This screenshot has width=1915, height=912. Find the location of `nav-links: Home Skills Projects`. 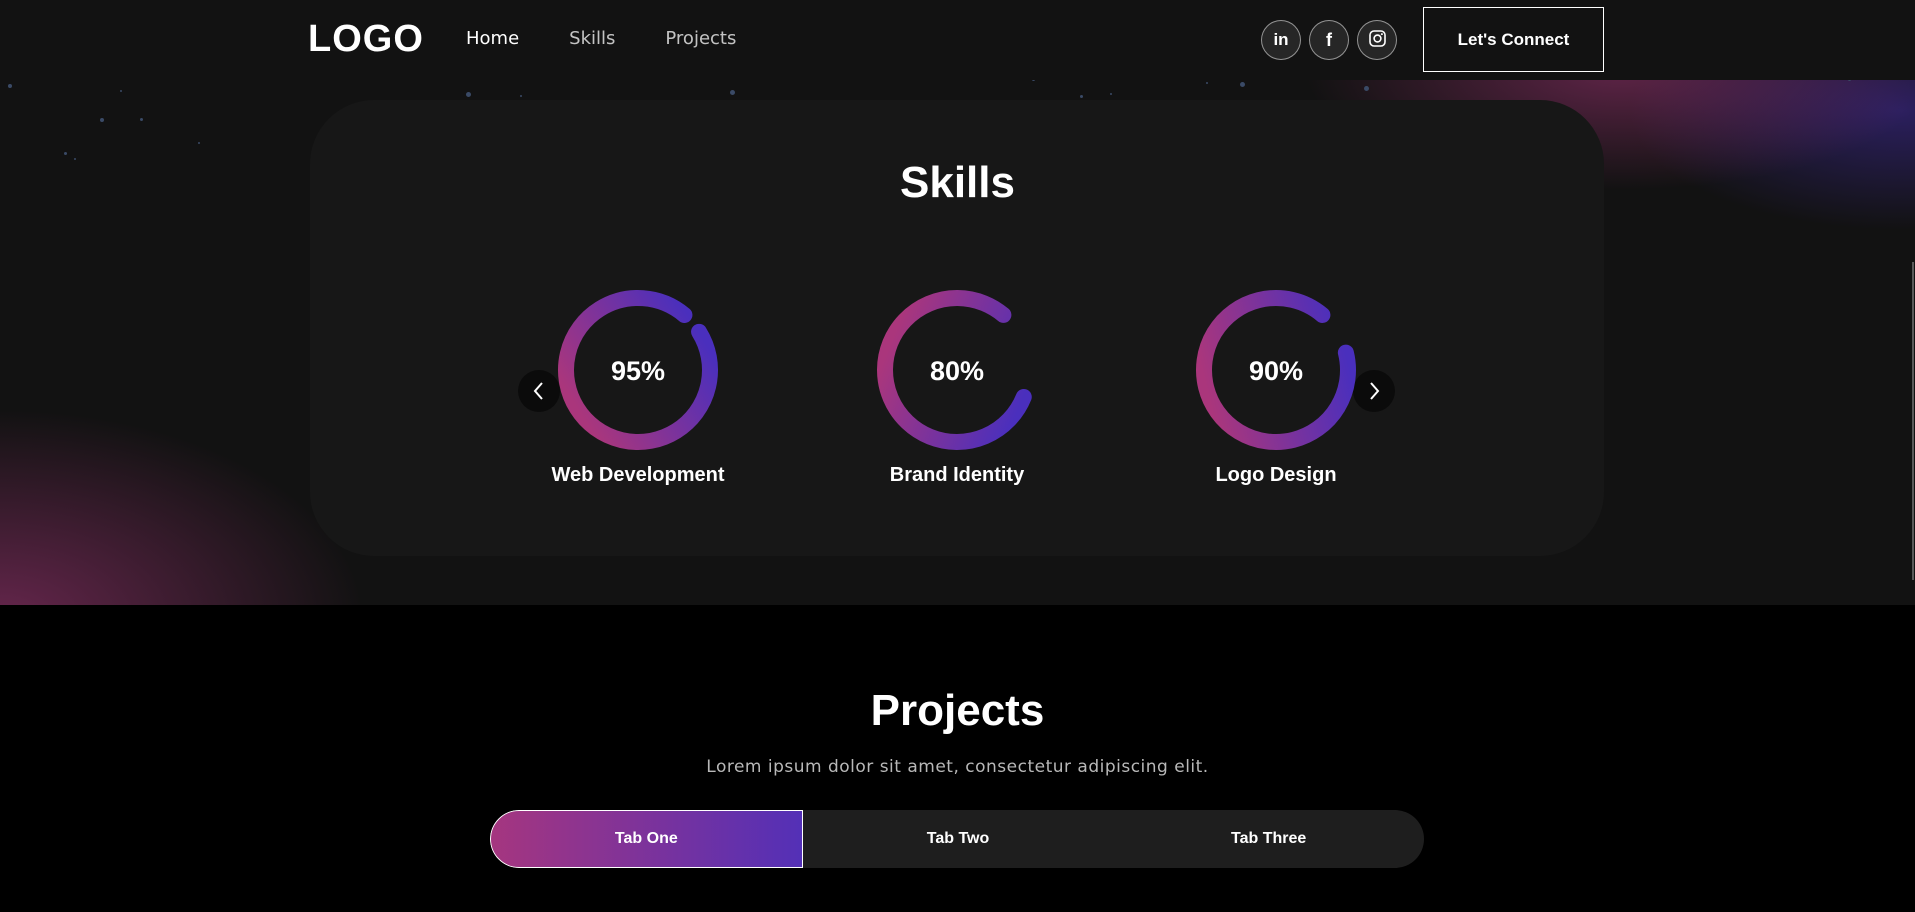

nav-links: Home Skills Projects is located at coordinates (601, 38).